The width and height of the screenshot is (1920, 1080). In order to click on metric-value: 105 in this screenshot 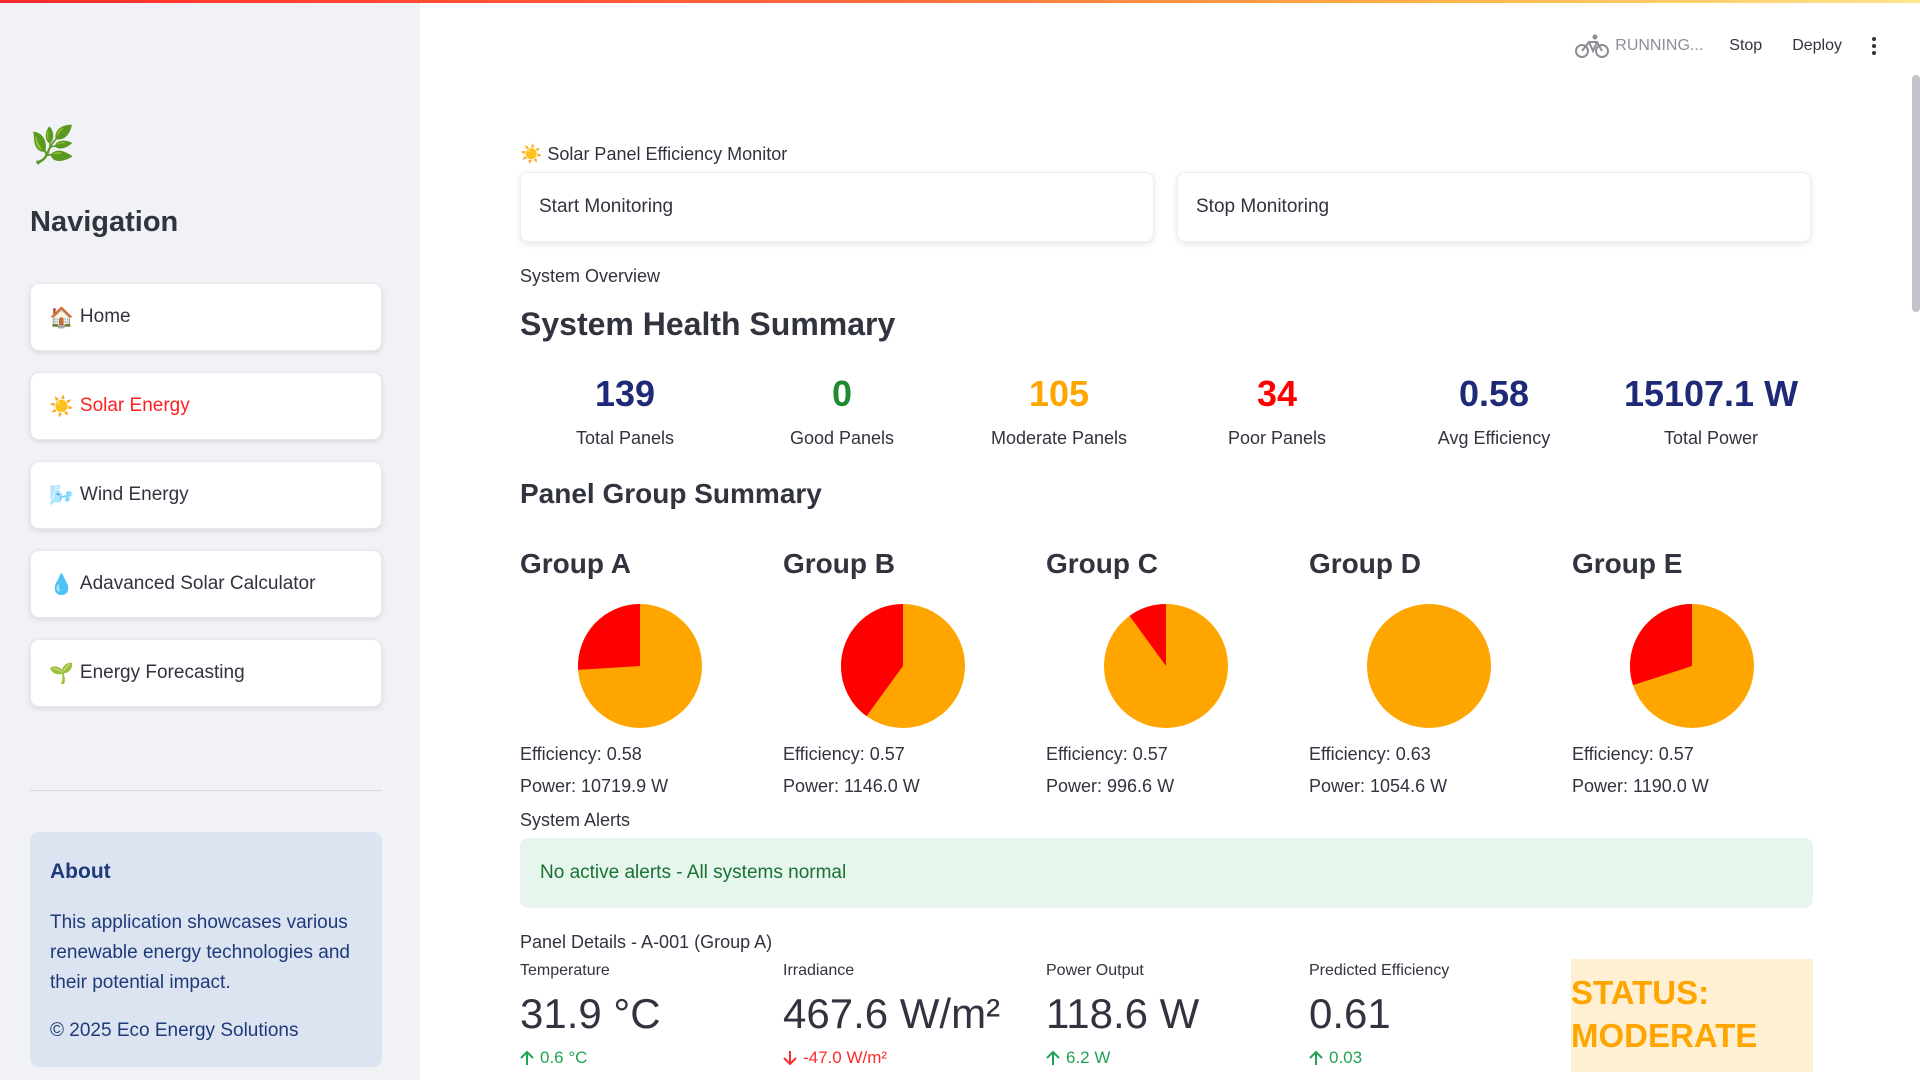, I will do `click(1059, 393)`.